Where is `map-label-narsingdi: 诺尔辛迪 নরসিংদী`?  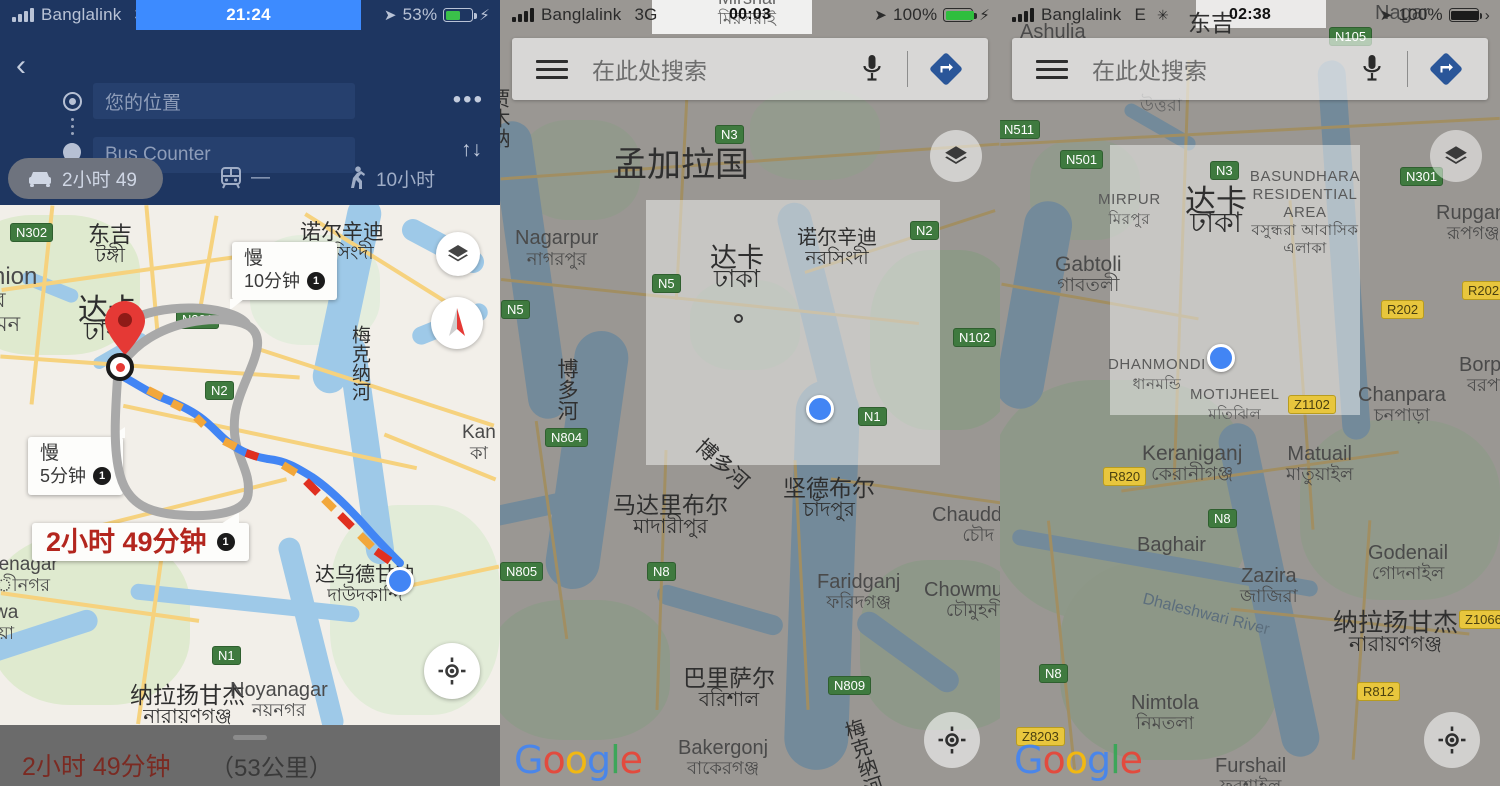
map-label-narsingdi: 诺尔辛迪 নরসিংদী is located at coordinates (837, 248).